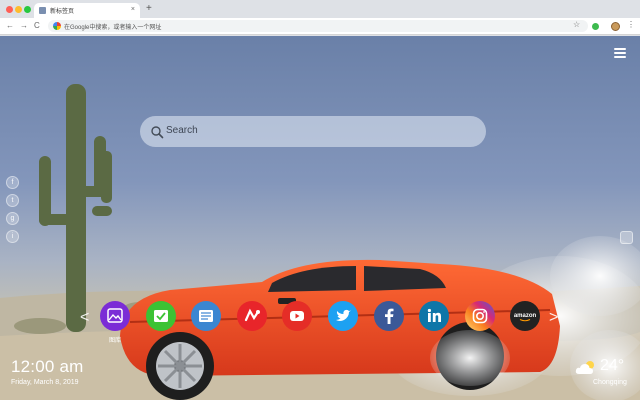  What do you see at coordinates (10, 26) in the screenshot?
I see `back-icon: ←` at bounding box center [10, 26].